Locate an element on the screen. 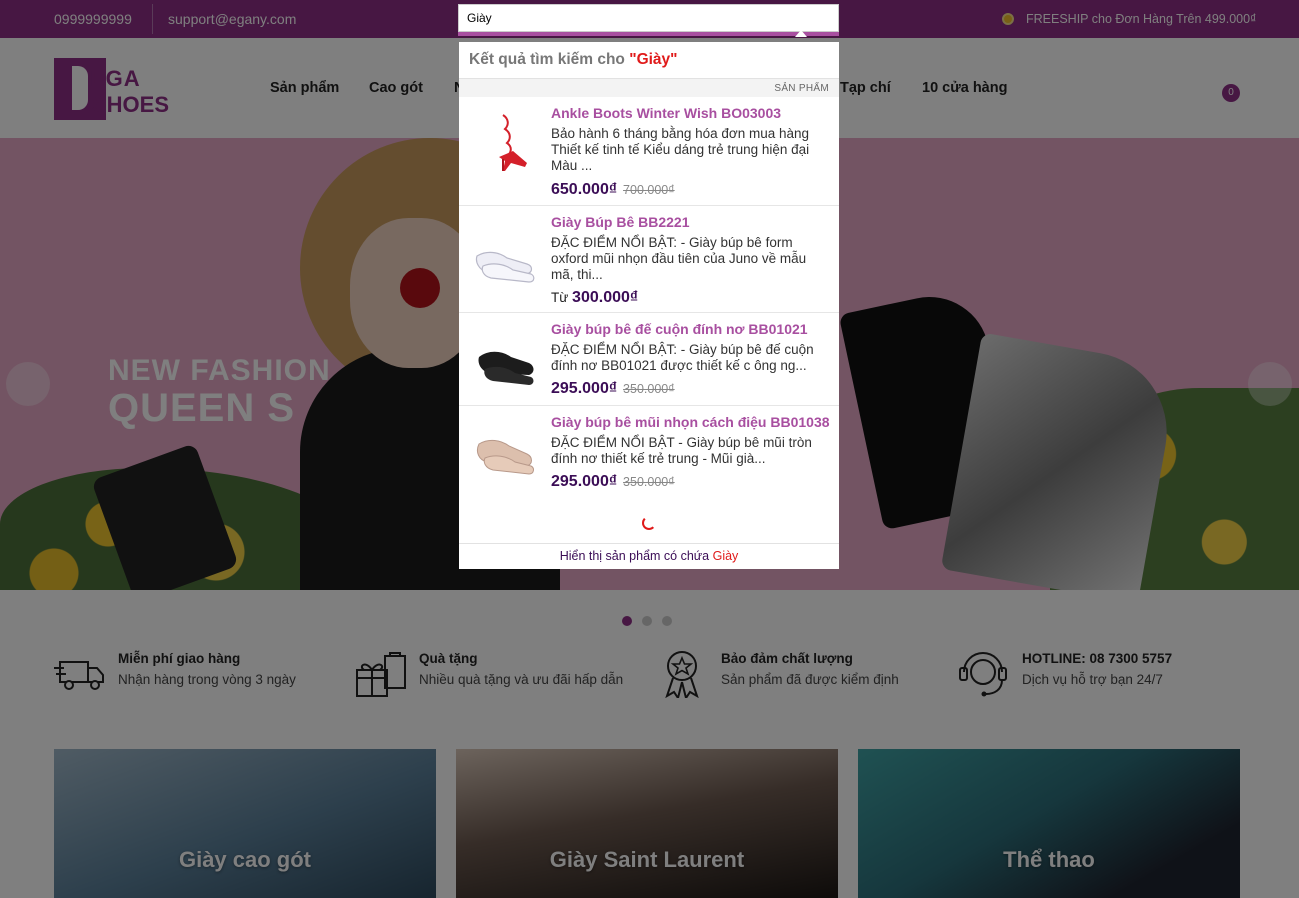 This screenshot has width=1299, height=898. result-price-prefix: Từ is located at coordinates (562, 297).